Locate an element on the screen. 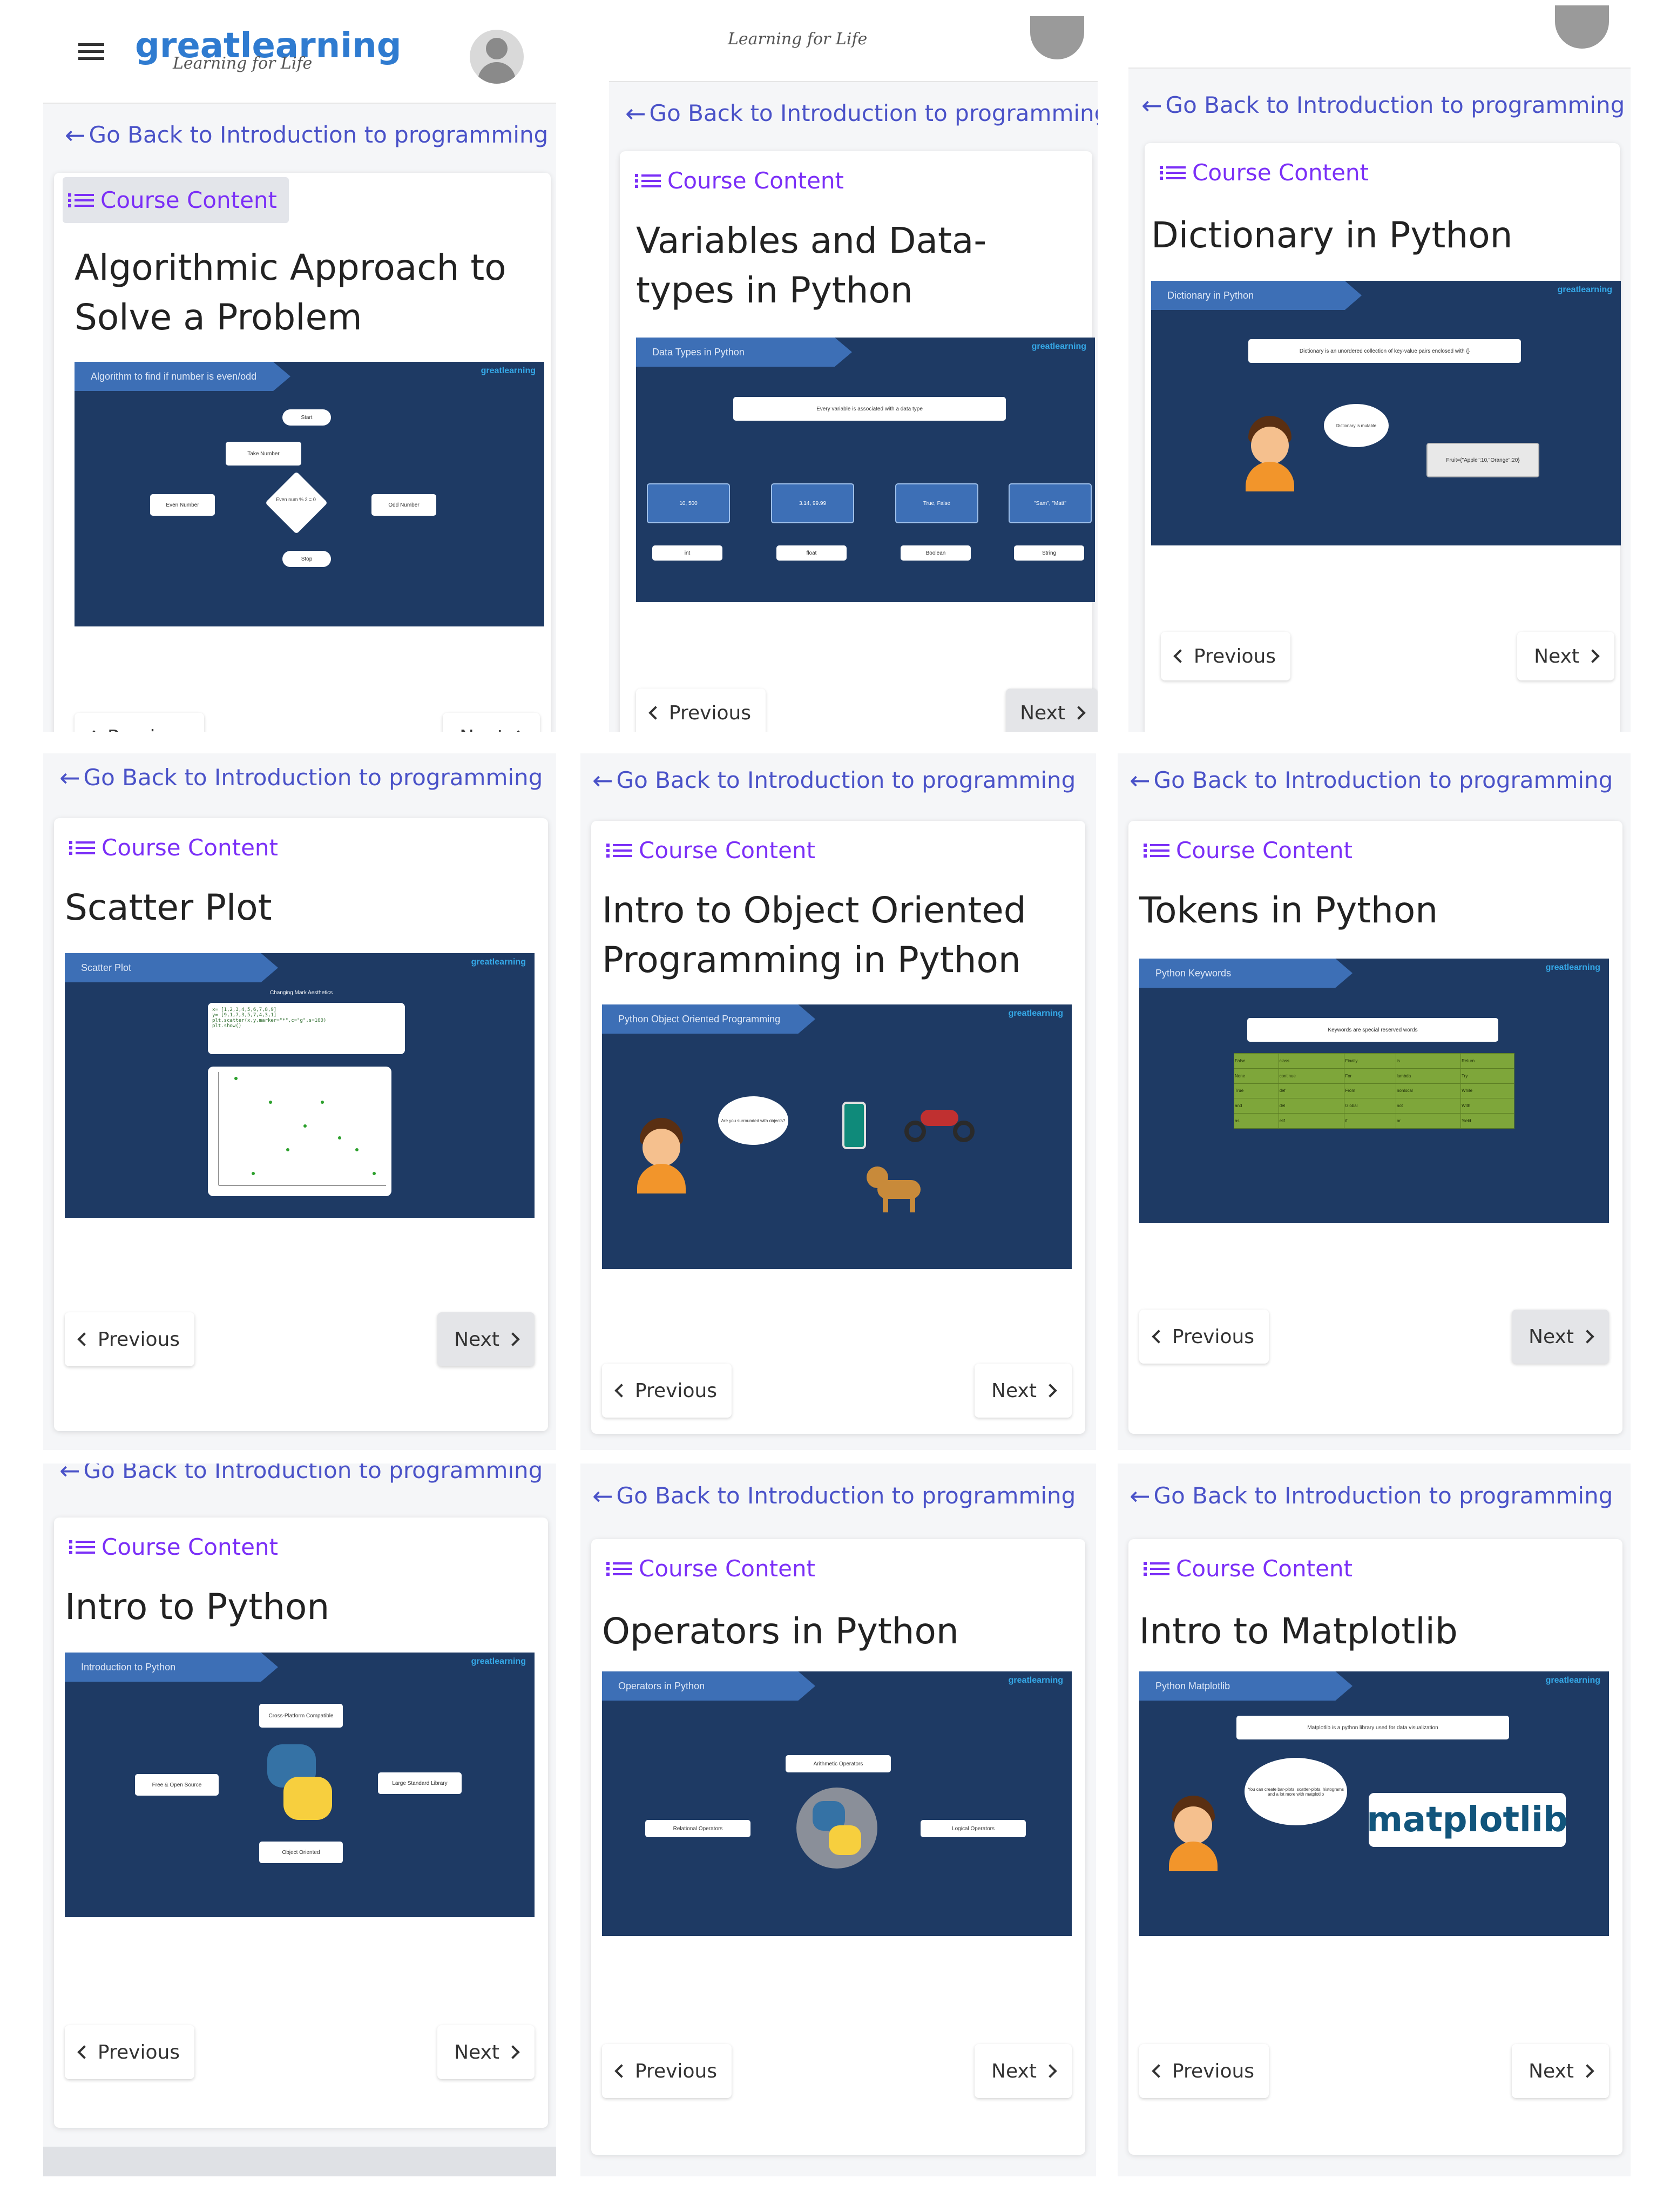 This screenshot has height=2212, width=1677. code-line: y= [9,1,7,3,5,7,4,3,1] is located at coordinates (245, 1015).